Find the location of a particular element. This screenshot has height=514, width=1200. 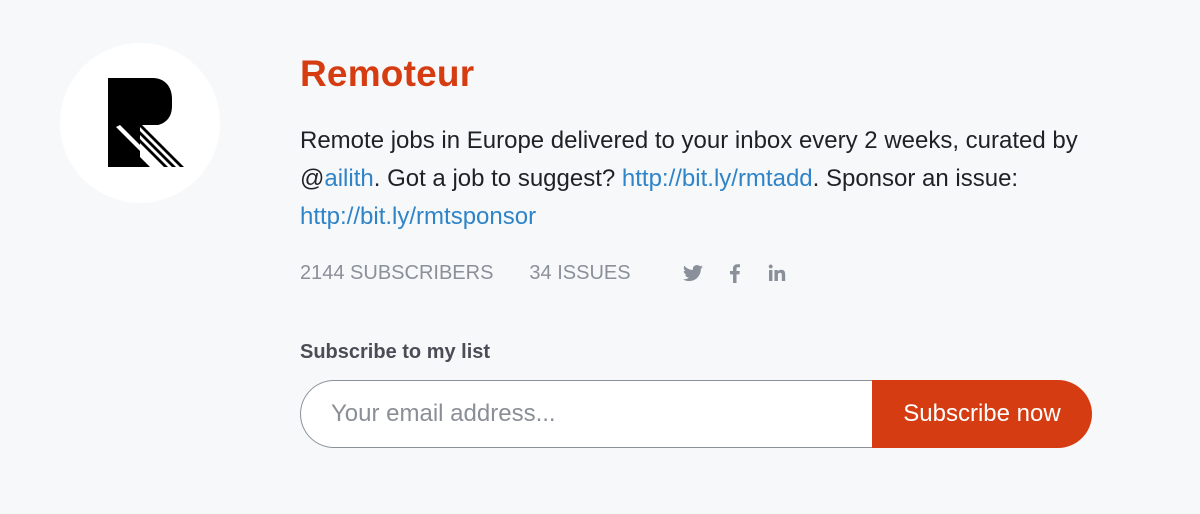

social-links is located at coordinates (744, 273).